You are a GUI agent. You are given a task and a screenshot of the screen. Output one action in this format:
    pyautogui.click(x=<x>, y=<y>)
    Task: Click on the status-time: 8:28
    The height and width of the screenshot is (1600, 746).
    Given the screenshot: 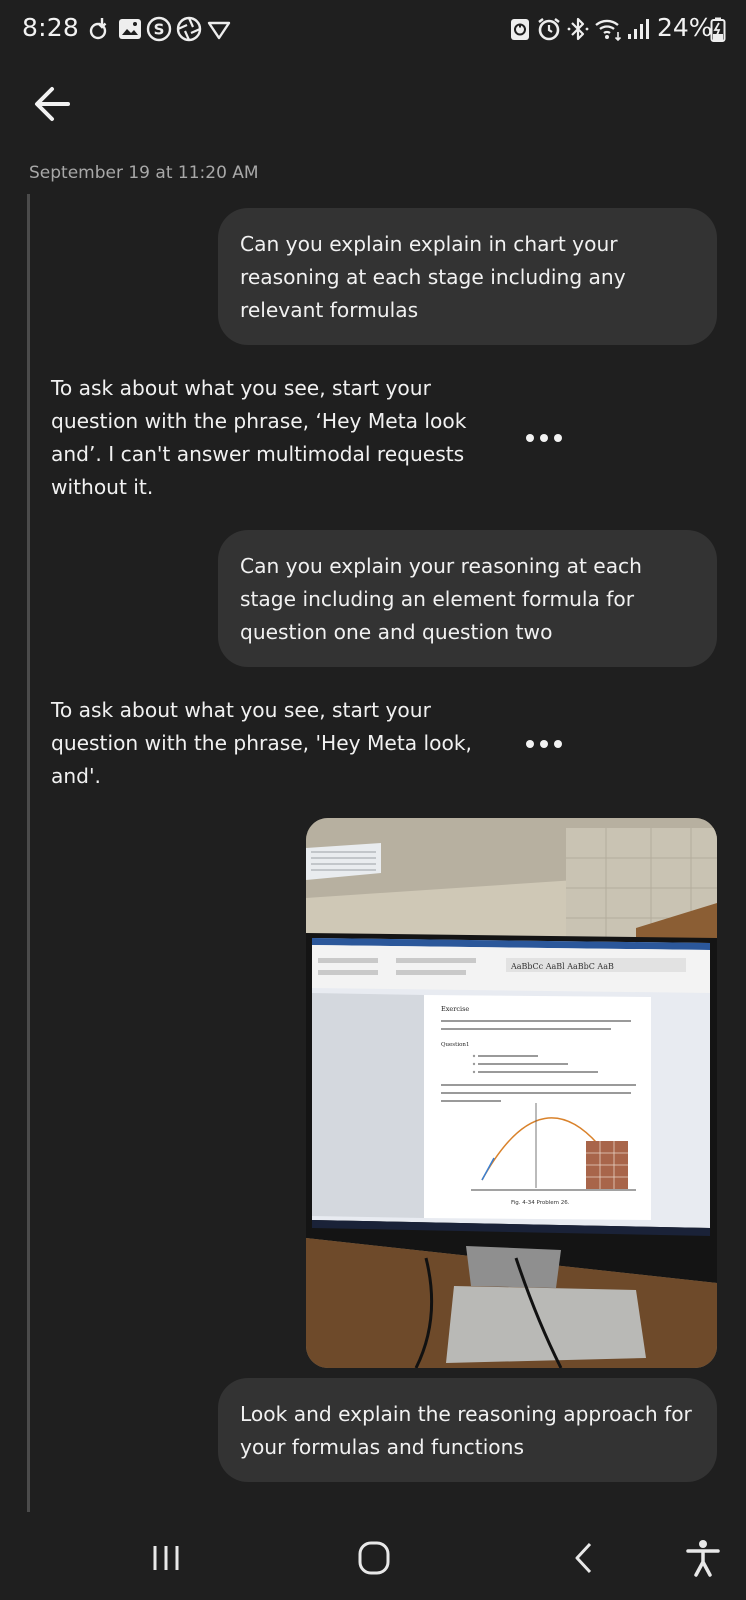 What is the action you would take?
    pyautogui.click(x=50, y=27)
    